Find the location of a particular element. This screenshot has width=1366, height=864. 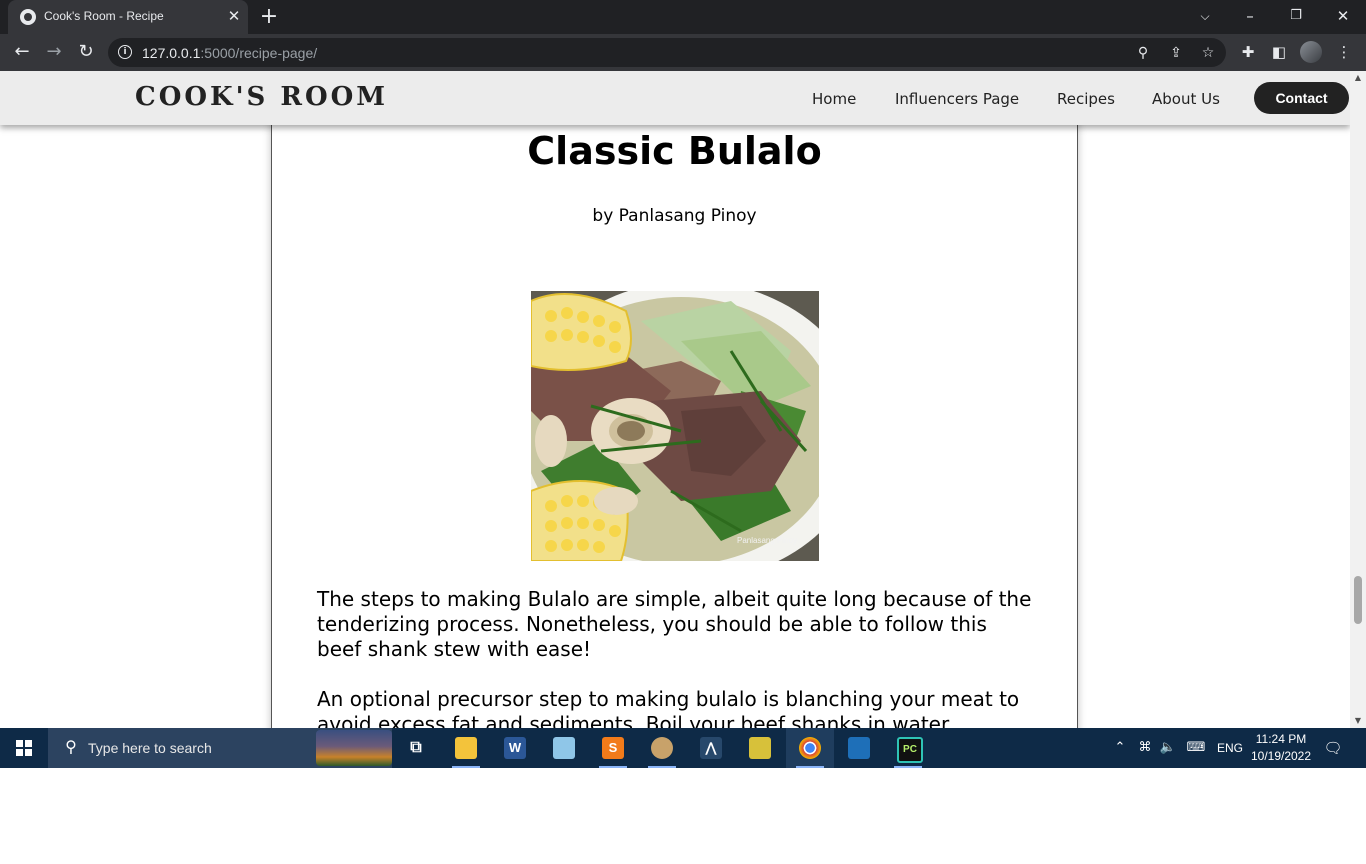

mysql-workbench-app: ⋀ is located at coordinates (711, 748).